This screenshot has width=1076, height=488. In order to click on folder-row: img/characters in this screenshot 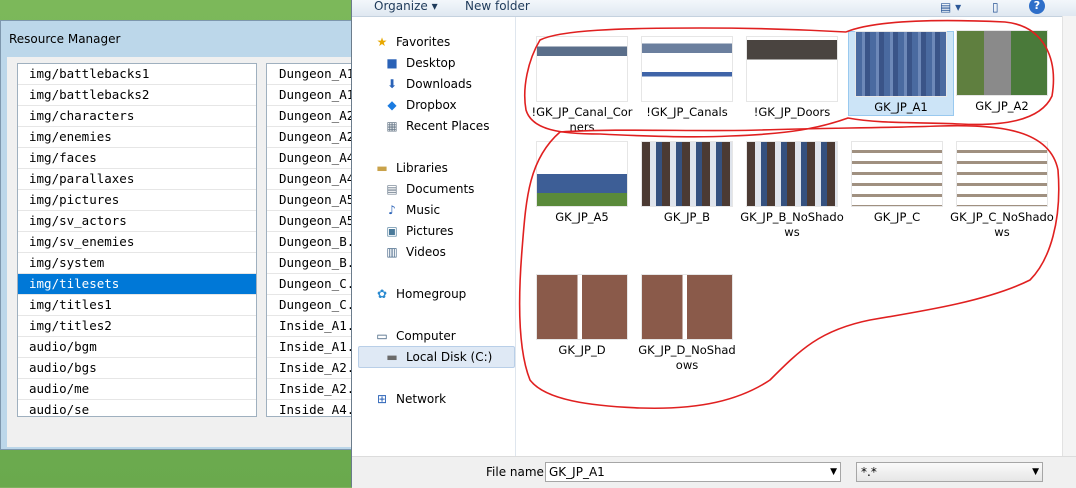, I will do `click(137, 116)`.